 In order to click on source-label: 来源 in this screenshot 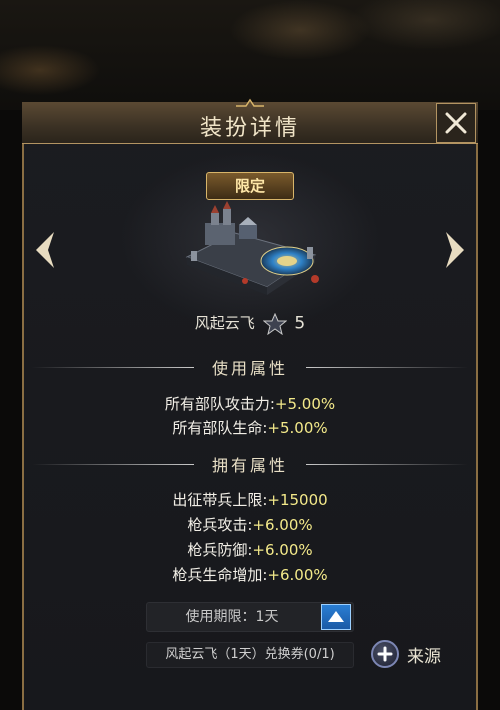, I will do `click(424, 656)`.